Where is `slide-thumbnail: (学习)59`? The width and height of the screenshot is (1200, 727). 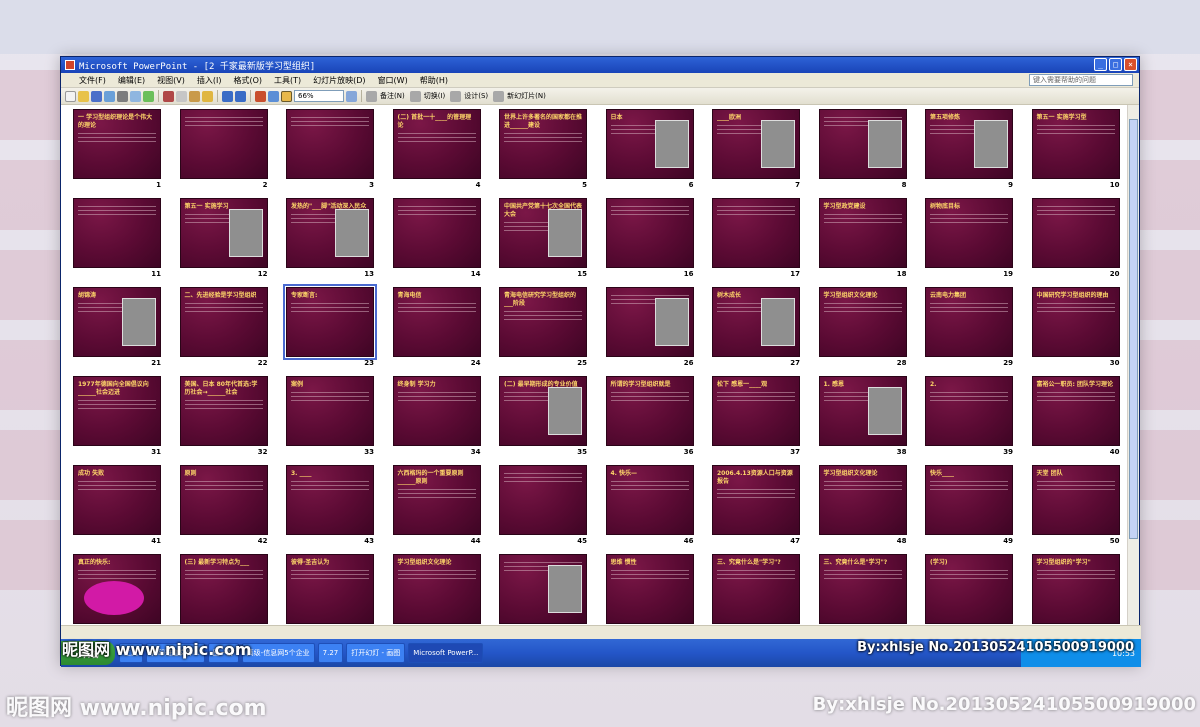 slide-thumbnail: (学习)59 is located at coordinates (969, 589).